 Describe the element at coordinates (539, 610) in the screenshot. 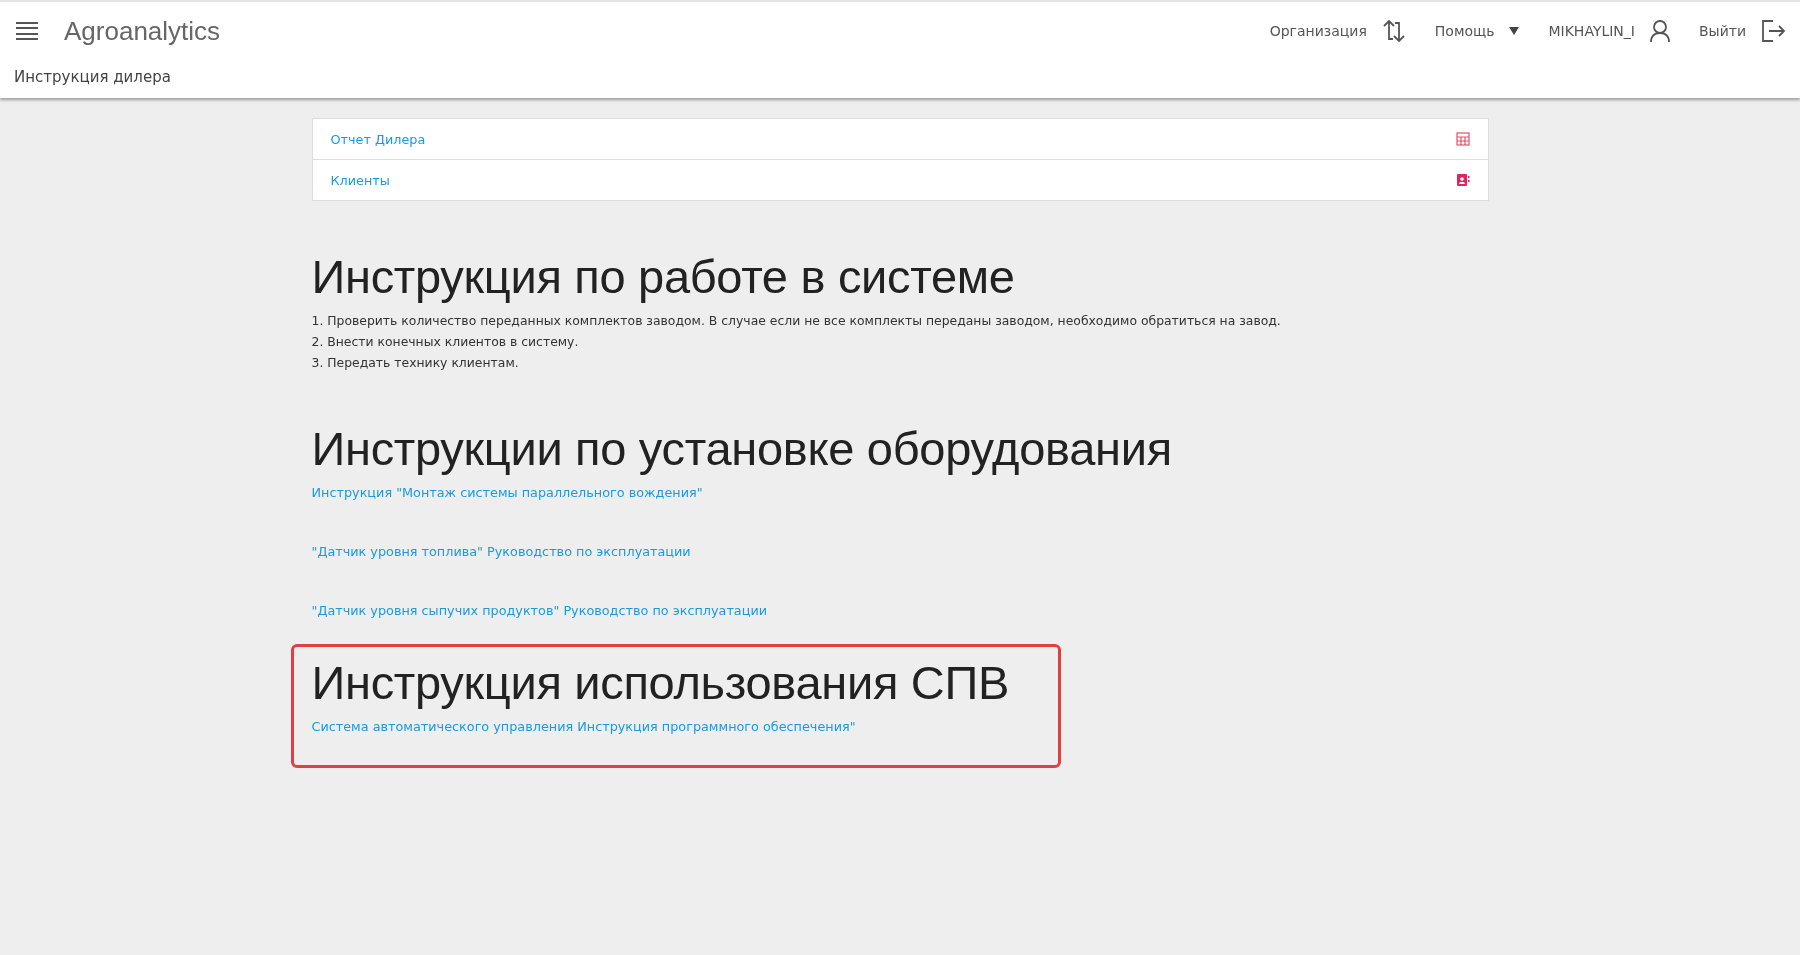

I see `document-link: "Датчик уровня сыпучих продуктов" Руководство по эксплуатации` at that location.